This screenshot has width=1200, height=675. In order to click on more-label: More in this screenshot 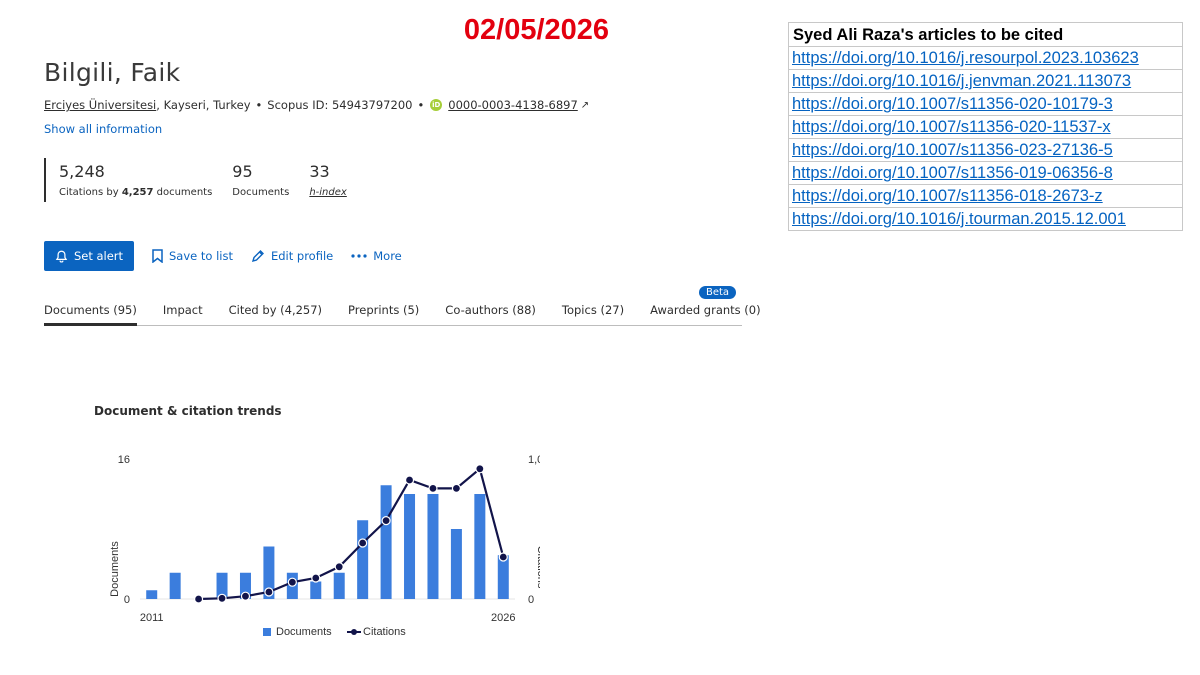, I will do `click(387, 256)`.